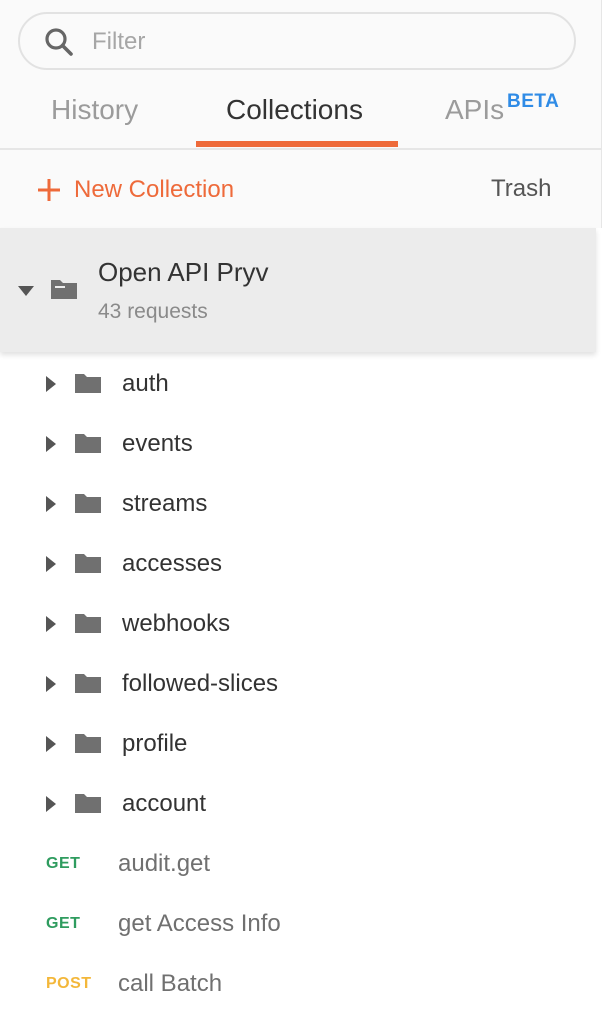  I want to click on folder-row-streams: streams, so click(300, 504).